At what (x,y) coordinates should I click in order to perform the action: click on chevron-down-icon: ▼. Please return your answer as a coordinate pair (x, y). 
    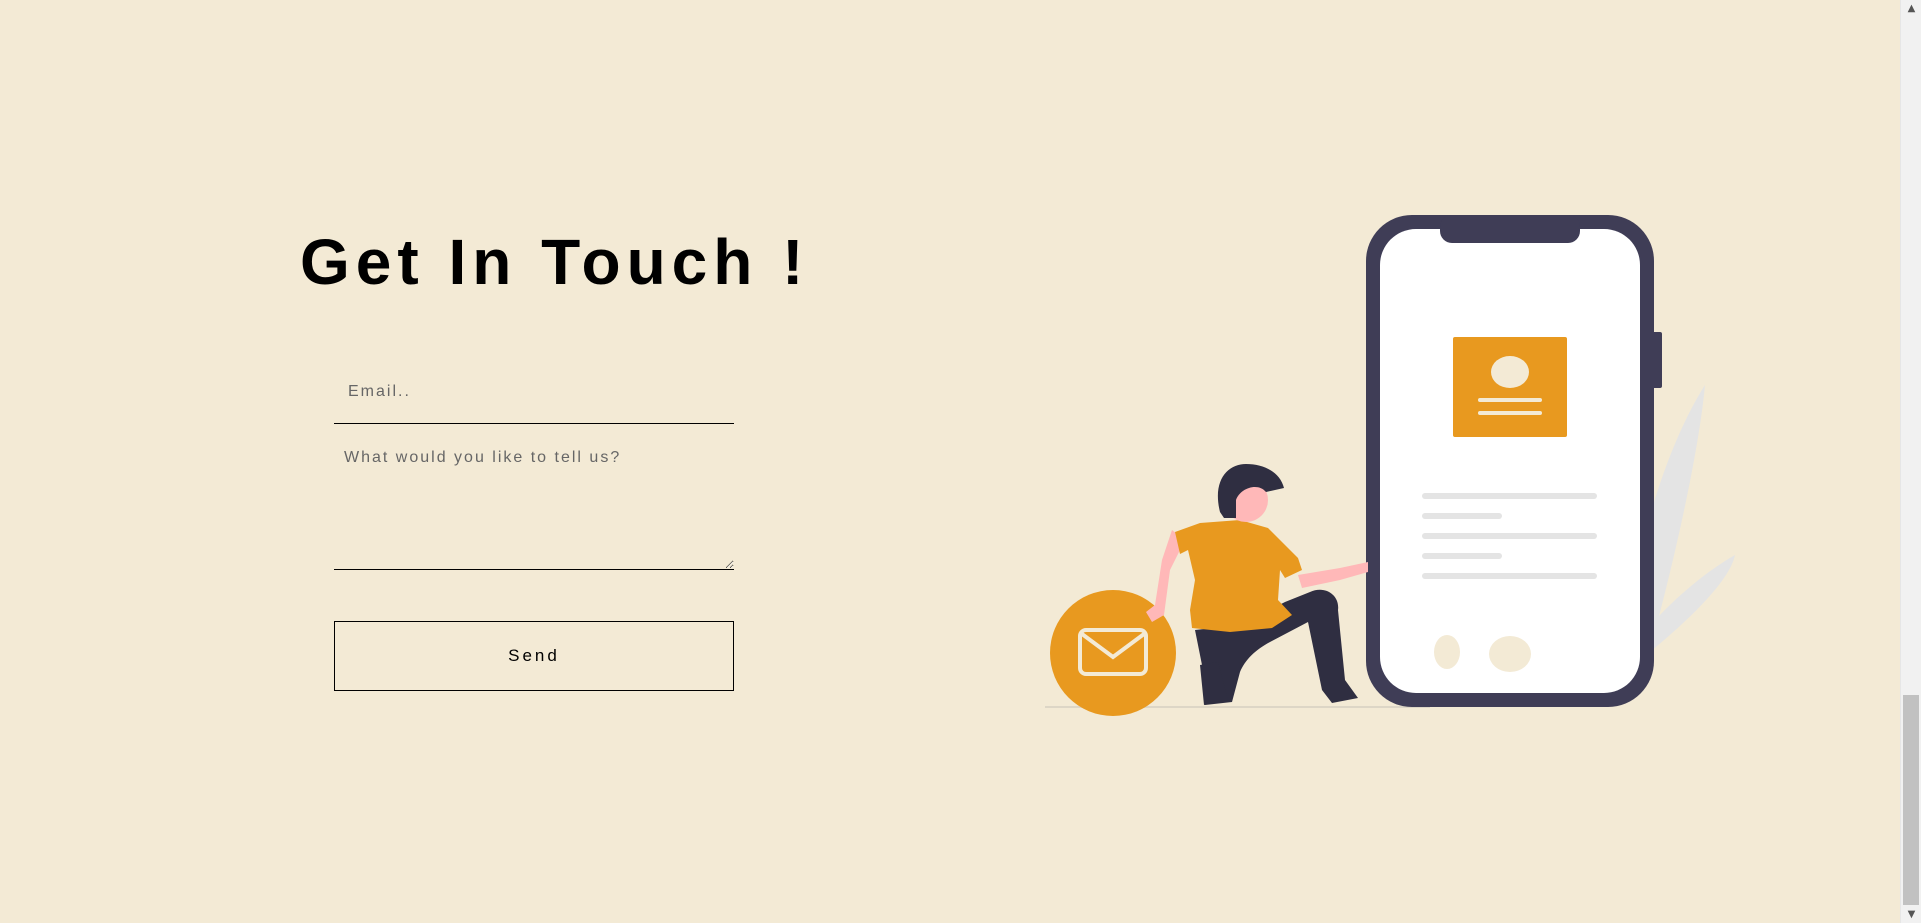
    Looking at the image, I should click on (1911, 914).